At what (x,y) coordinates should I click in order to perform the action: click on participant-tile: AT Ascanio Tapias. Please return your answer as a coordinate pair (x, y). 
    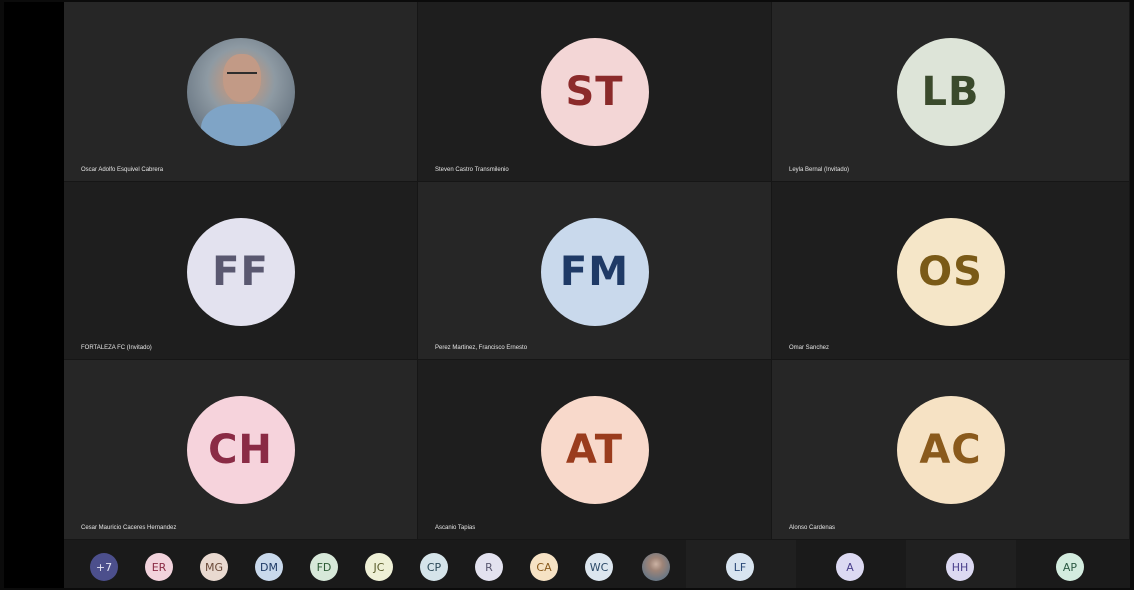
    Looking at the image, I should click on (595, 450).